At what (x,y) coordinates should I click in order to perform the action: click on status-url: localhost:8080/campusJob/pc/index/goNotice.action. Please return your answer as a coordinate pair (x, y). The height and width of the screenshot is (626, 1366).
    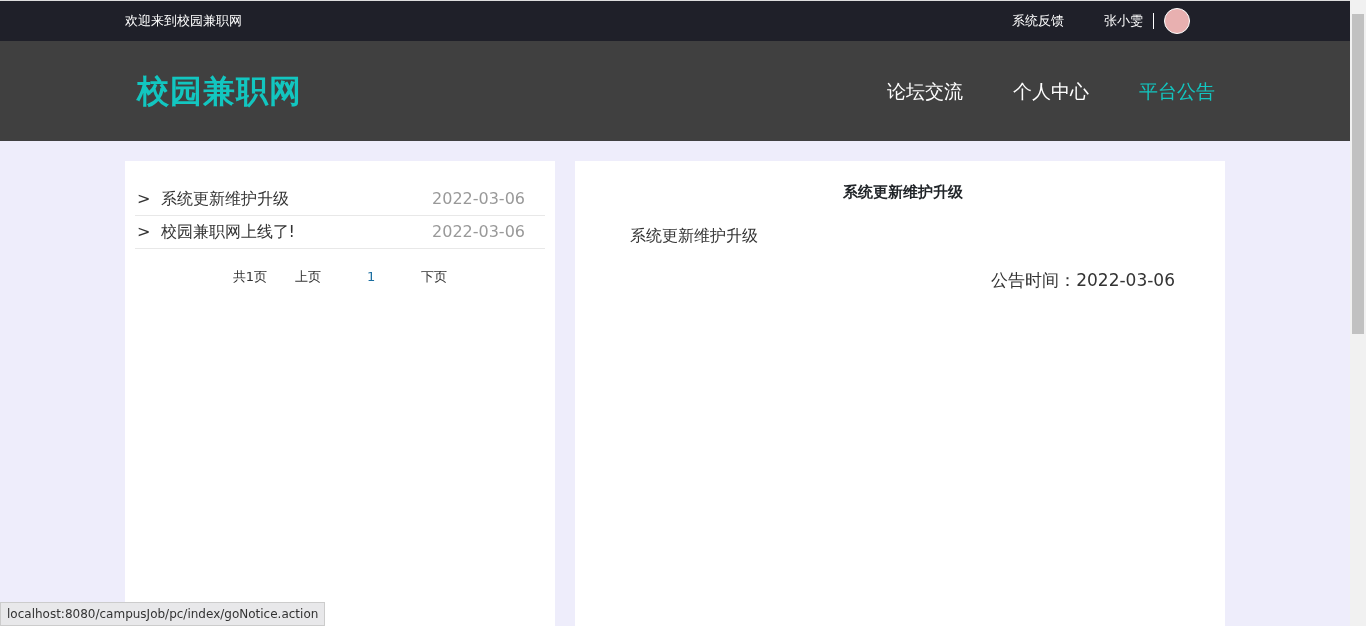
    Looking at the image, I should click on (163, 614).